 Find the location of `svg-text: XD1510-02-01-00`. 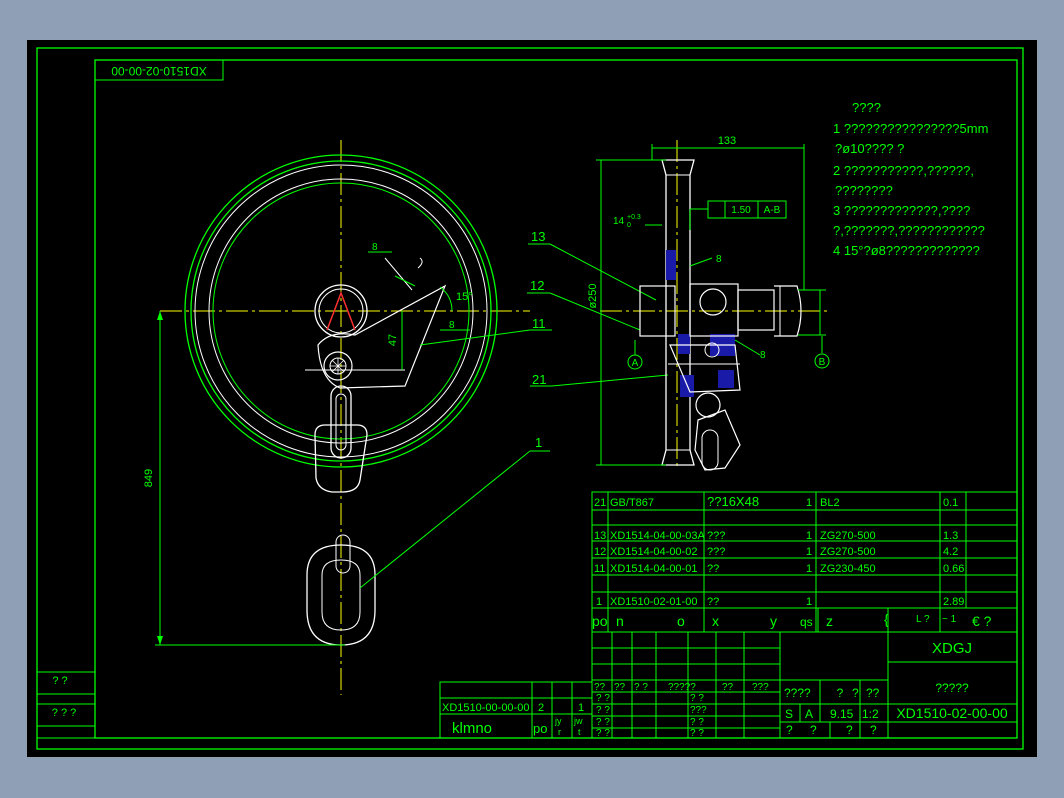

svg-text: XD1510-02-01-00 is located at coordinates (653, 602).